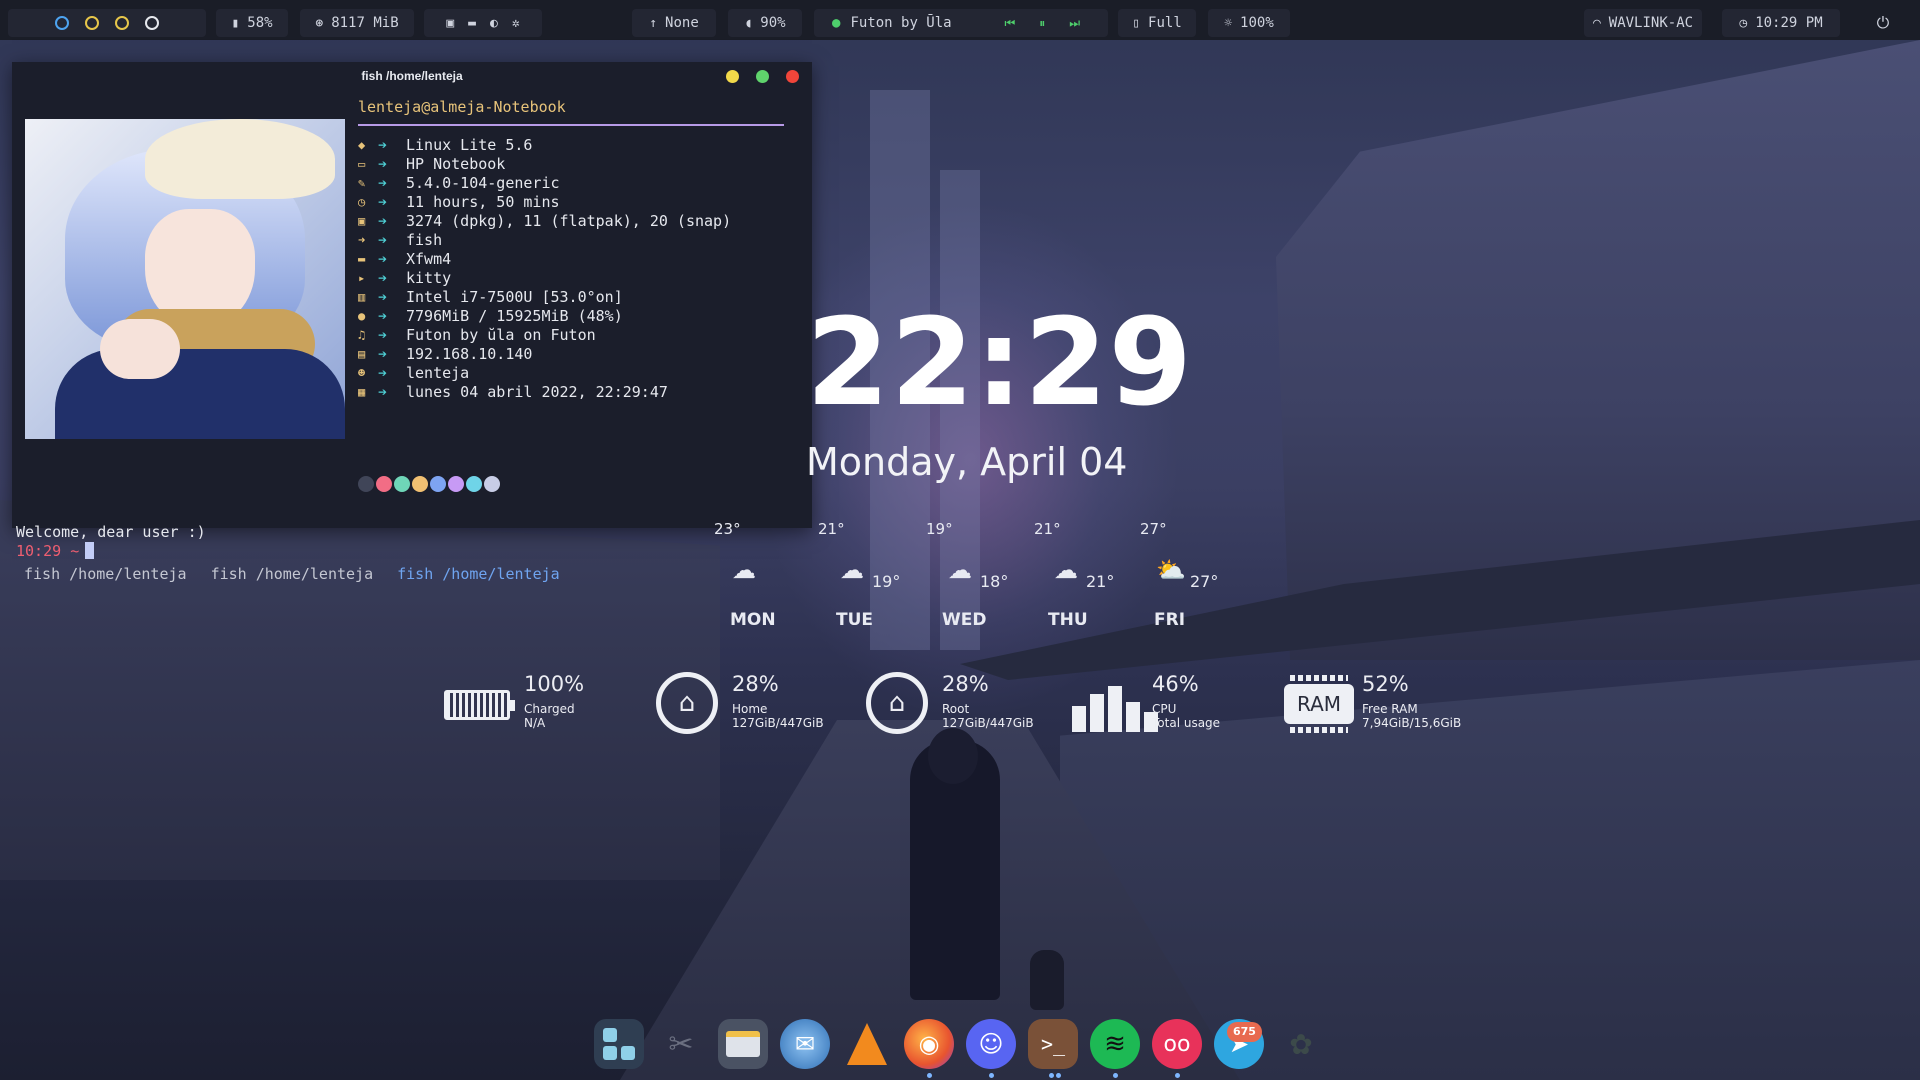 Image resolution: width=1920 pixels, height=1080 pixels. I want to click on network-up-label: None, so click(682, 23).